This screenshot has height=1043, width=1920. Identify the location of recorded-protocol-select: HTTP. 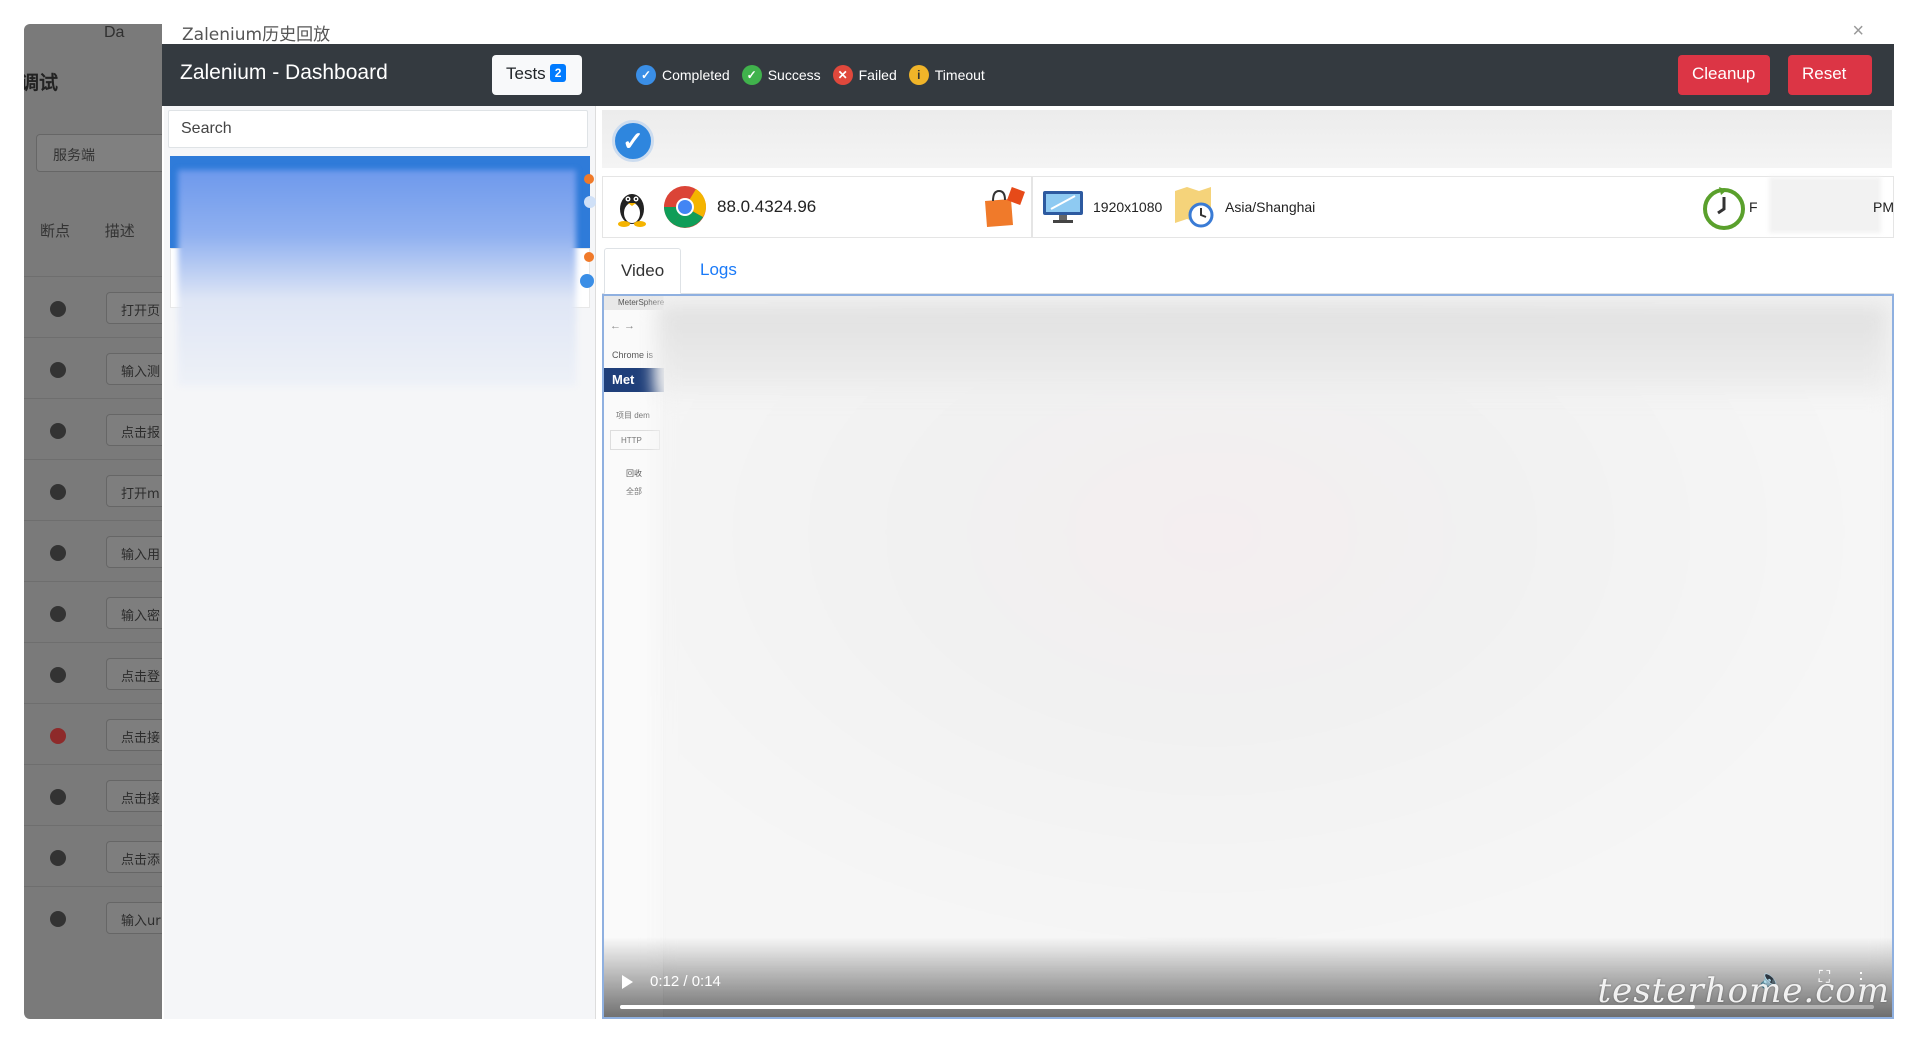
(635, 440).